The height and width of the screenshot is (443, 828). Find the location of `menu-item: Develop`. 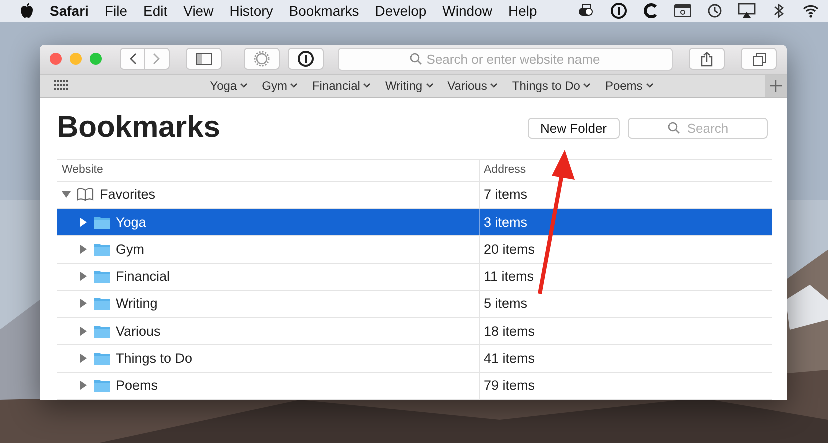

menu-item: Develop is located at coordinates (401, 11).